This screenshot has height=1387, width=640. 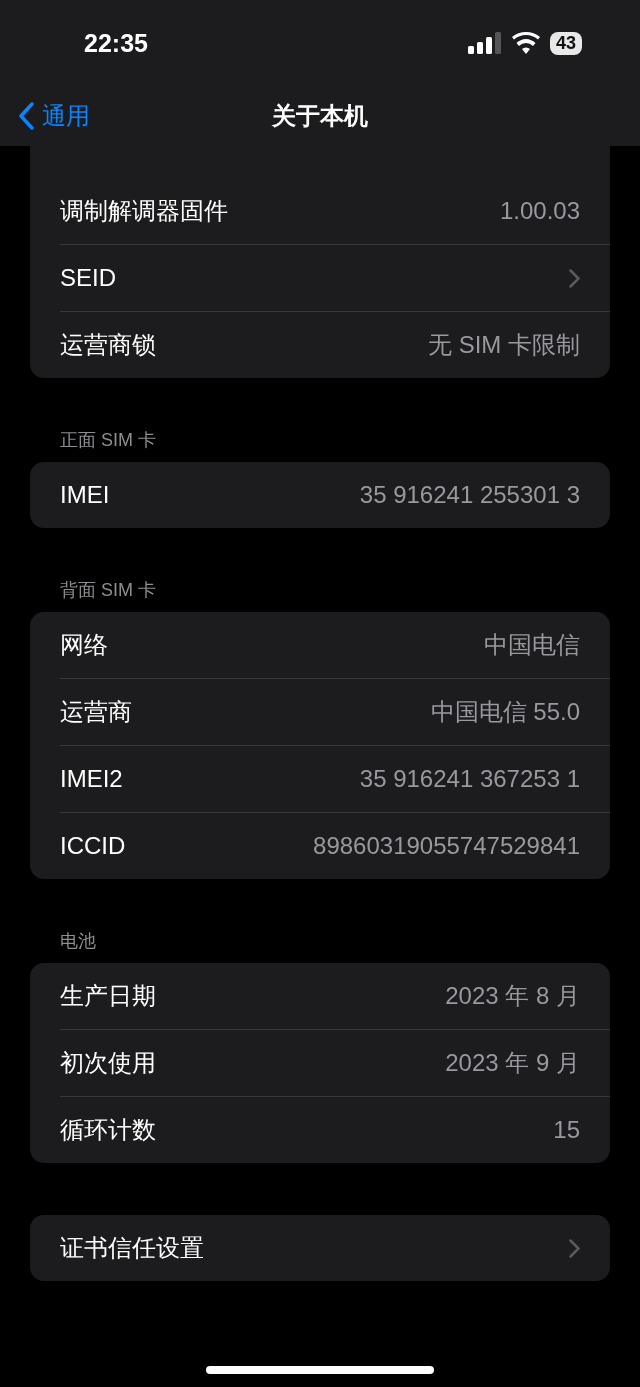 What do you see at coordinates (96, 712) in the screenshot?
I see `row-label: 运营商` at bounding box center [96, 712].